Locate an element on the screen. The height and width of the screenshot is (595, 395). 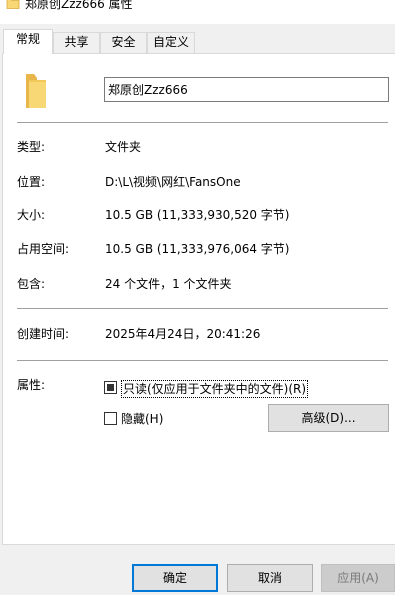
contains-value: 24 个文件，1 个文件夹 is located at coordinates (168, 284).